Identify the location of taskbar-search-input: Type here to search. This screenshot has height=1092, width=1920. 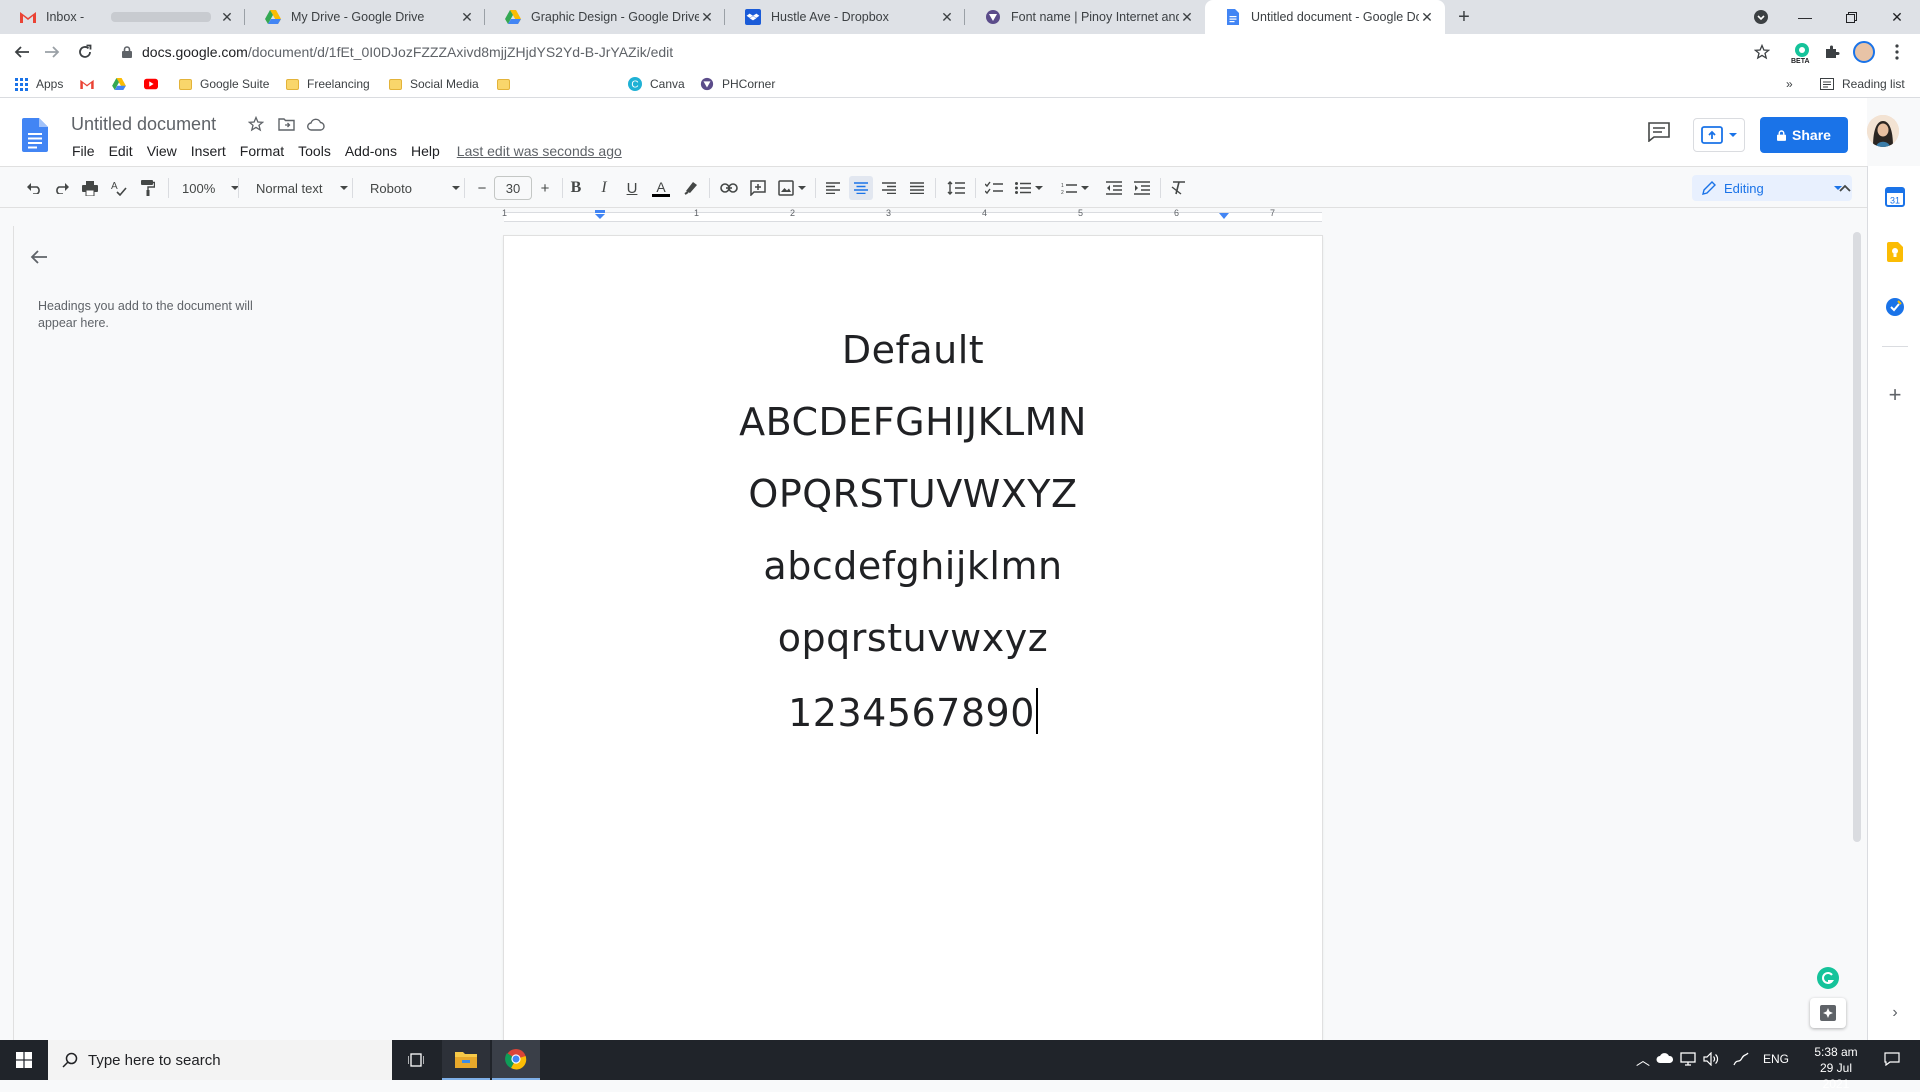
(220, 1060).